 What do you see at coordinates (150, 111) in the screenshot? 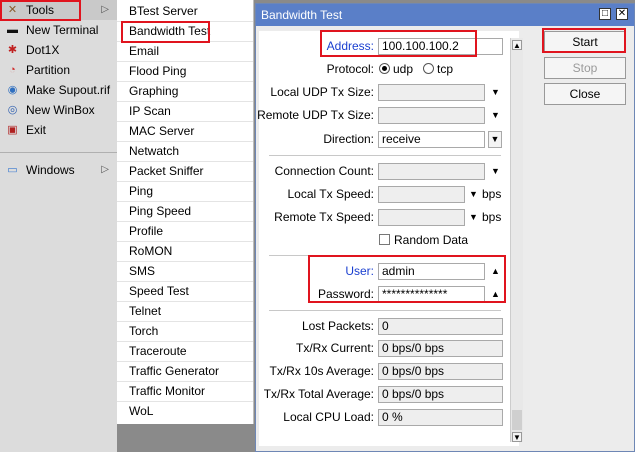
I see `submenu-item-ip-scan: IP Scan` at bounding box center [150, 111].